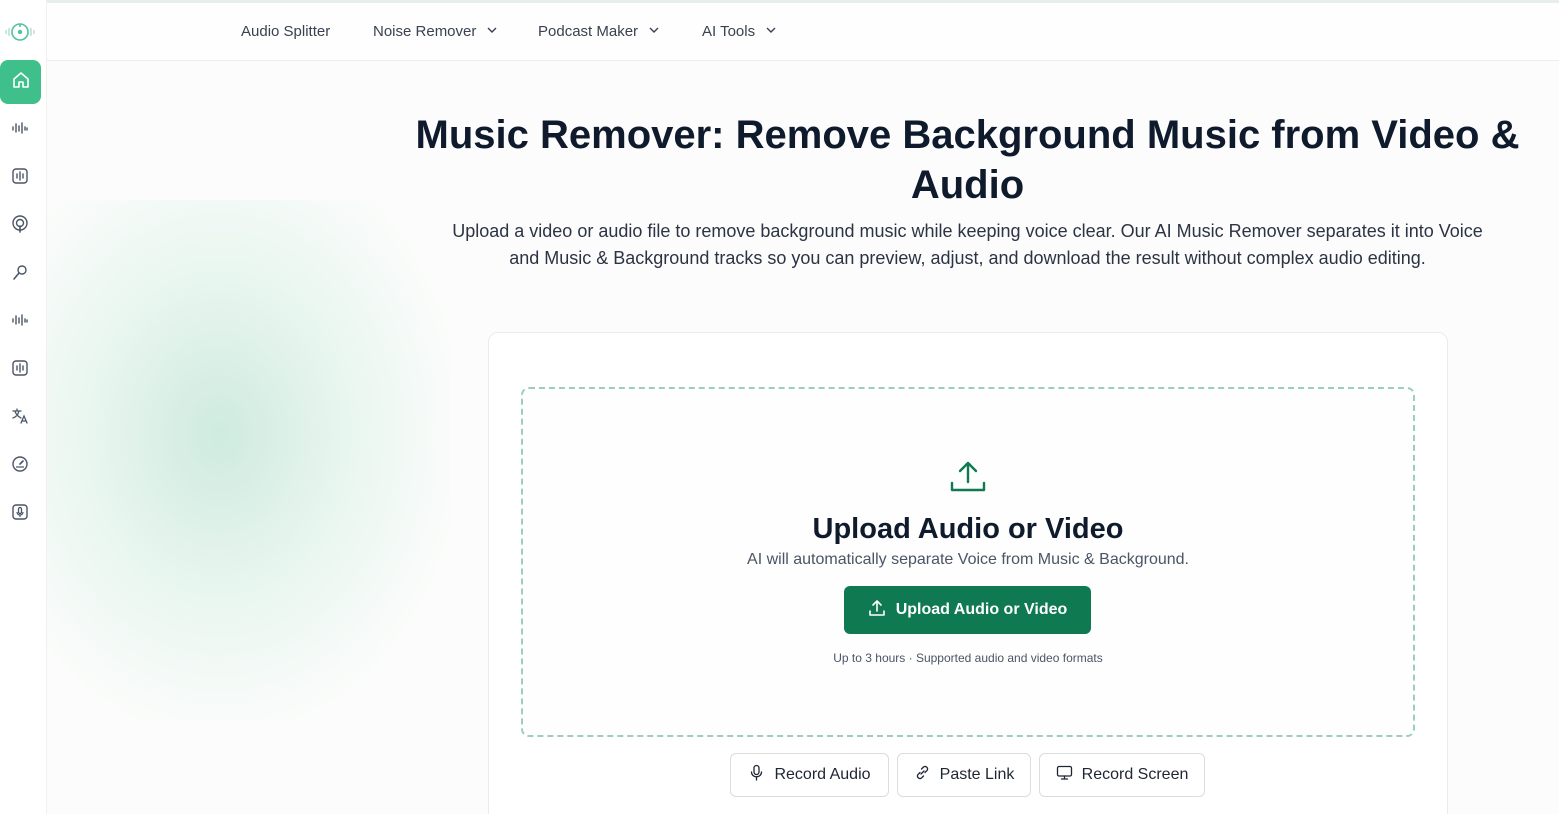  What do you see at coordinates (729, 31) in the screenshot?
I see `nav-item-label: AI Tools` at bounding box center [729, 31].